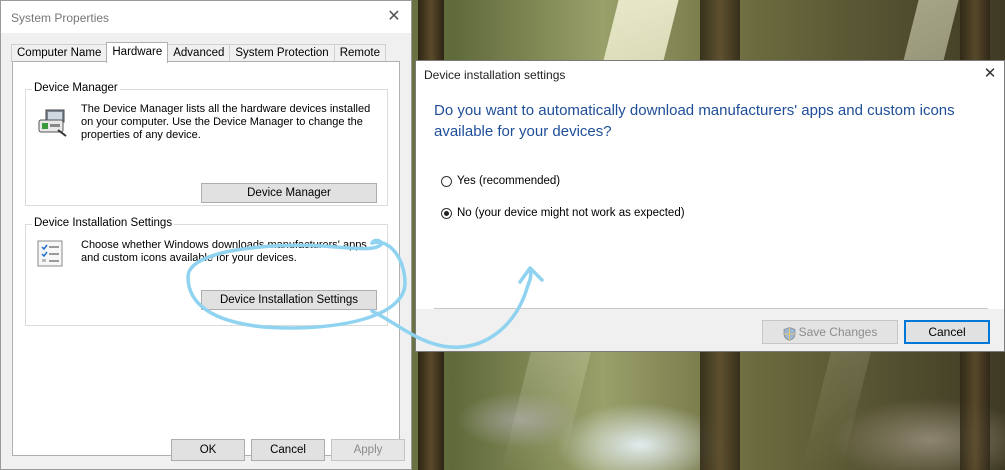 This screenshot has width=1005, height=470. Describe the element at coordinates (359, 53) in the screenshot. I see `tab-remote: Remote` at that location.